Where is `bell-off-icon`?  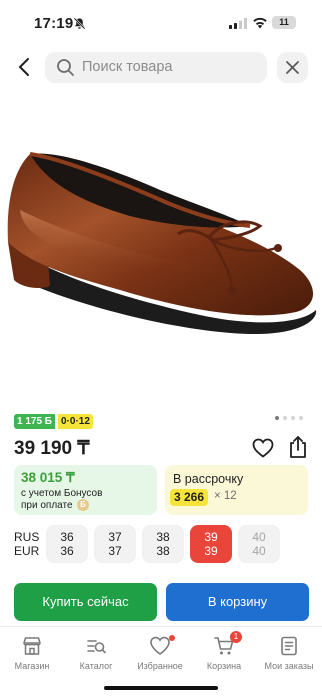
bell-off-icon is located at coordinates (79, 23).